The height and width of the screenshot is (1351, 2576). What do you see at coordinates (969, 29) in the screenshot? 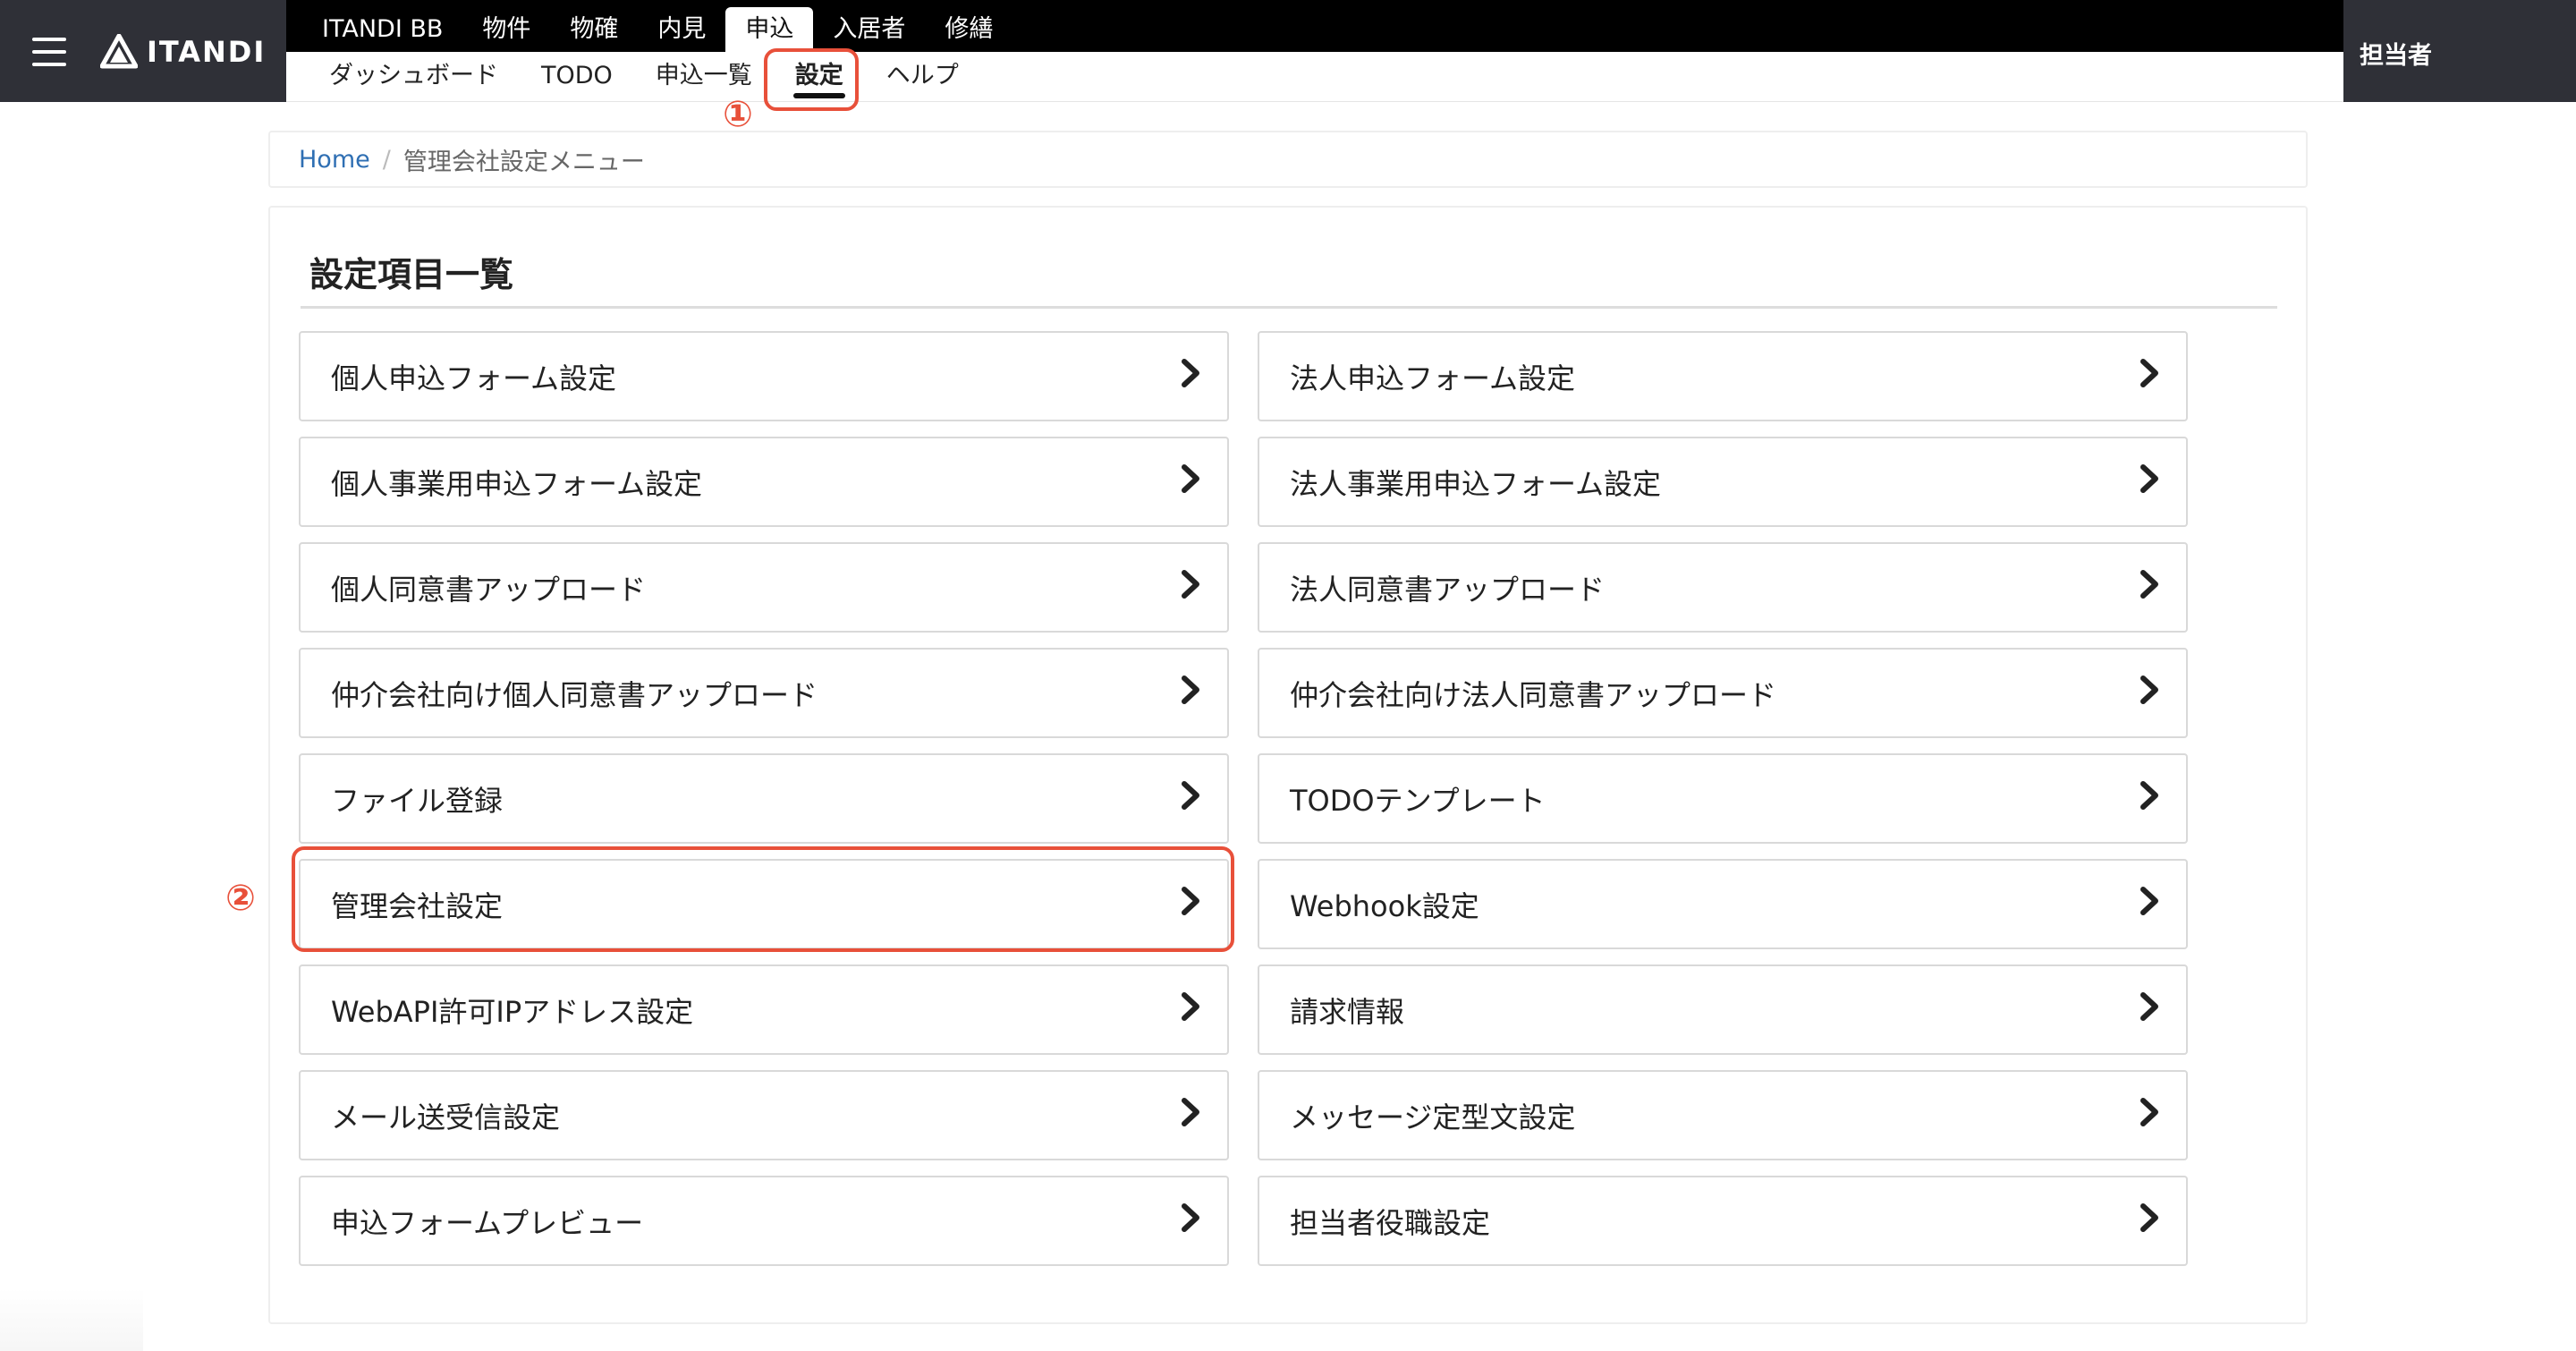
I see `nav-repairs: 修繕` at bounding box center [969, 29].